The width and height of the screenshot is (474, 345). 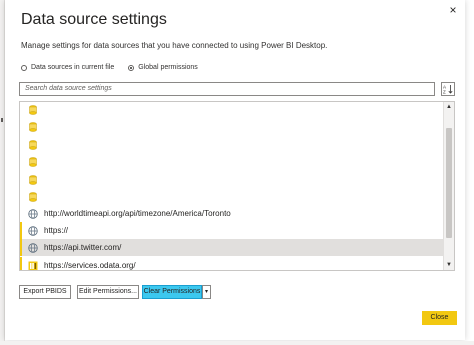 What do you see at coordinates (90, 265) in the screenshot?
I see `list-item-label: https://services.odata.org/` at bounding box center [90, 265].